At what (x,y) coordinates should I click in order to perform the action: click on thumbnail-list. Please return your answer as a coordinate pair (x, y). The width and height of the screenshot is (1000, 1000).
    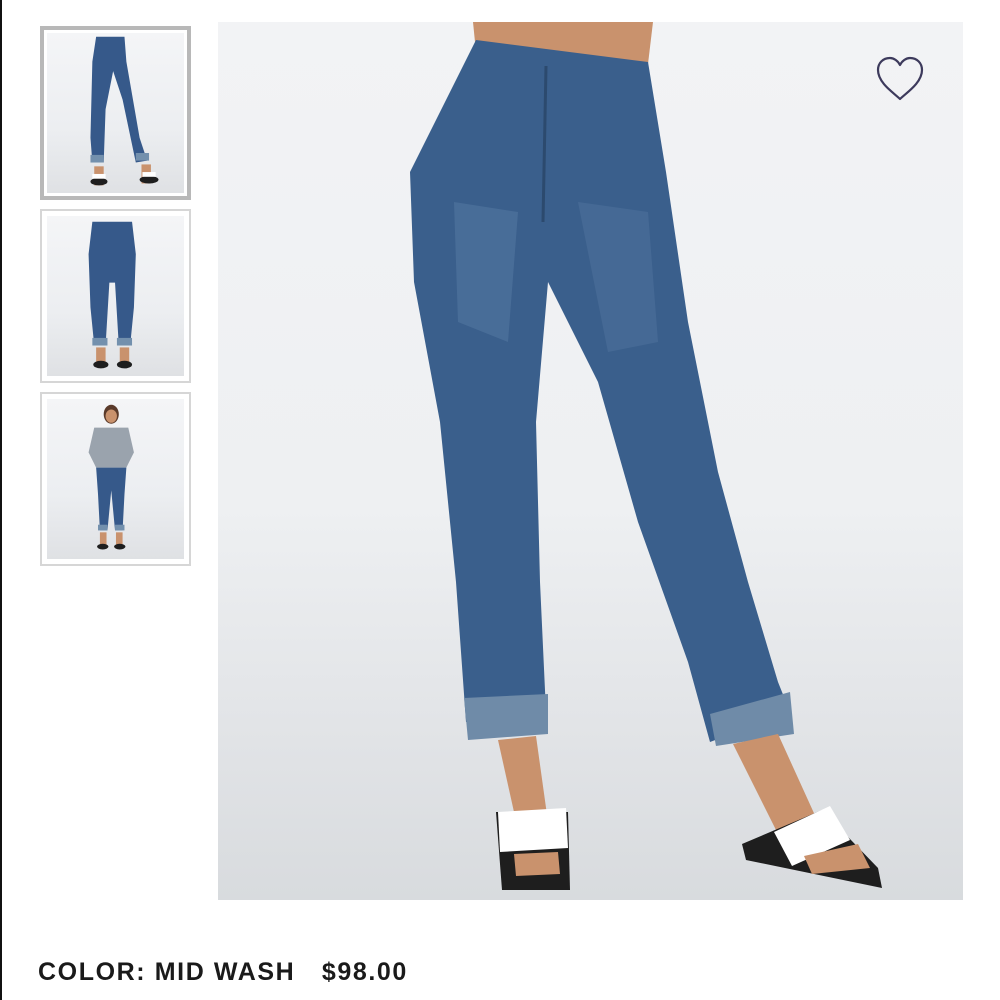
    Looking at the image, I should click on (115, 300).